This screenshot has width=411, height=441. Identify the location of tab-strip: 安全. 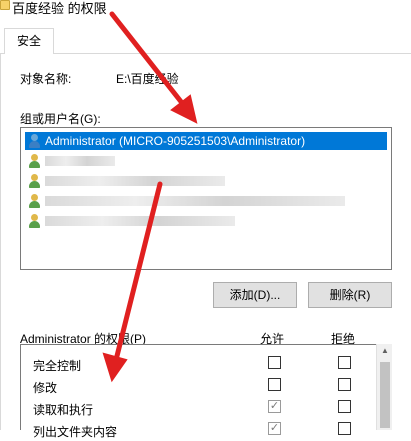
(205, 41).